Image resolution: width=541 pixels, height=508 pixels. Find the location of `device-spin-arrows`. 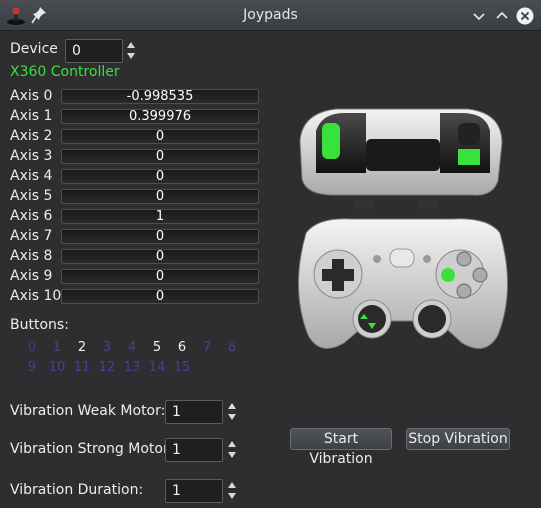

device-spin-arrows is located at coordinates (131, 51).